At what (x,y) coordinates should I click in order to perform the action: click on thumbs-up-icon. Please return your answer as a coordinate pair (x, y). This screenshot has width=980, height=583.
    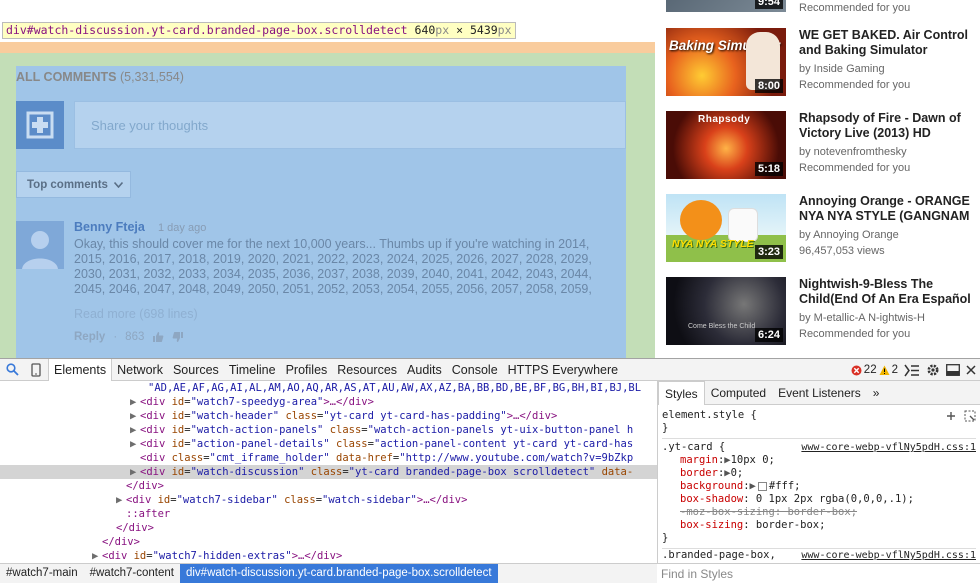
    Looking at the image, I should click on (158, 337).